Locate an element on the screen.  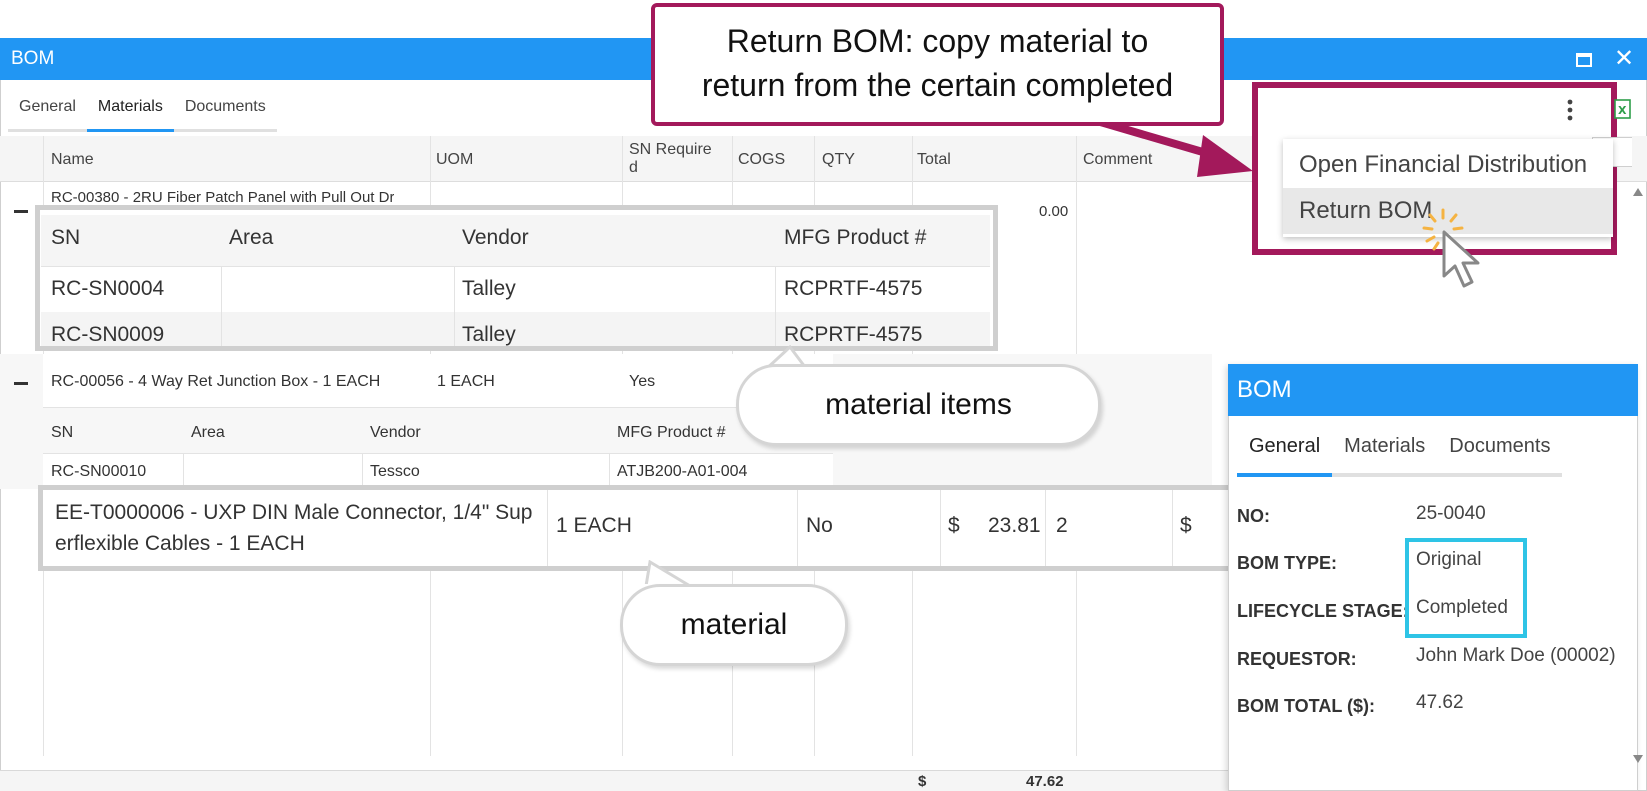
column-total: Total is located at coordinates (934, 160).